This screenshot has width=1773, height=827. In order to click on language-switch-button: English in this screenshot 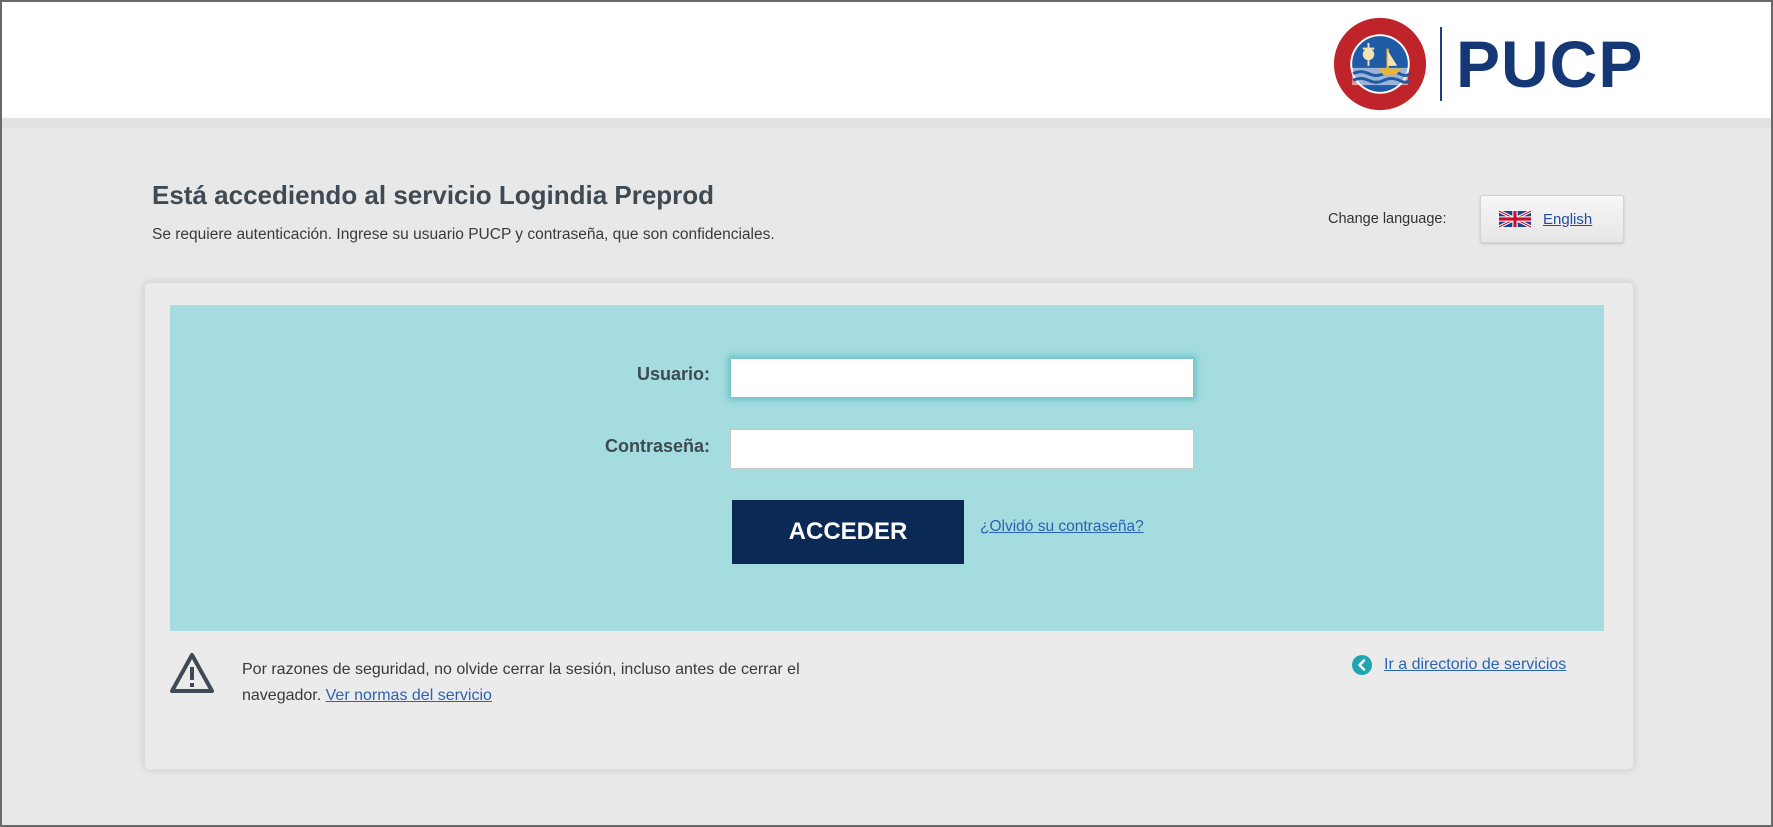, I will do `click(1552, 219)`.